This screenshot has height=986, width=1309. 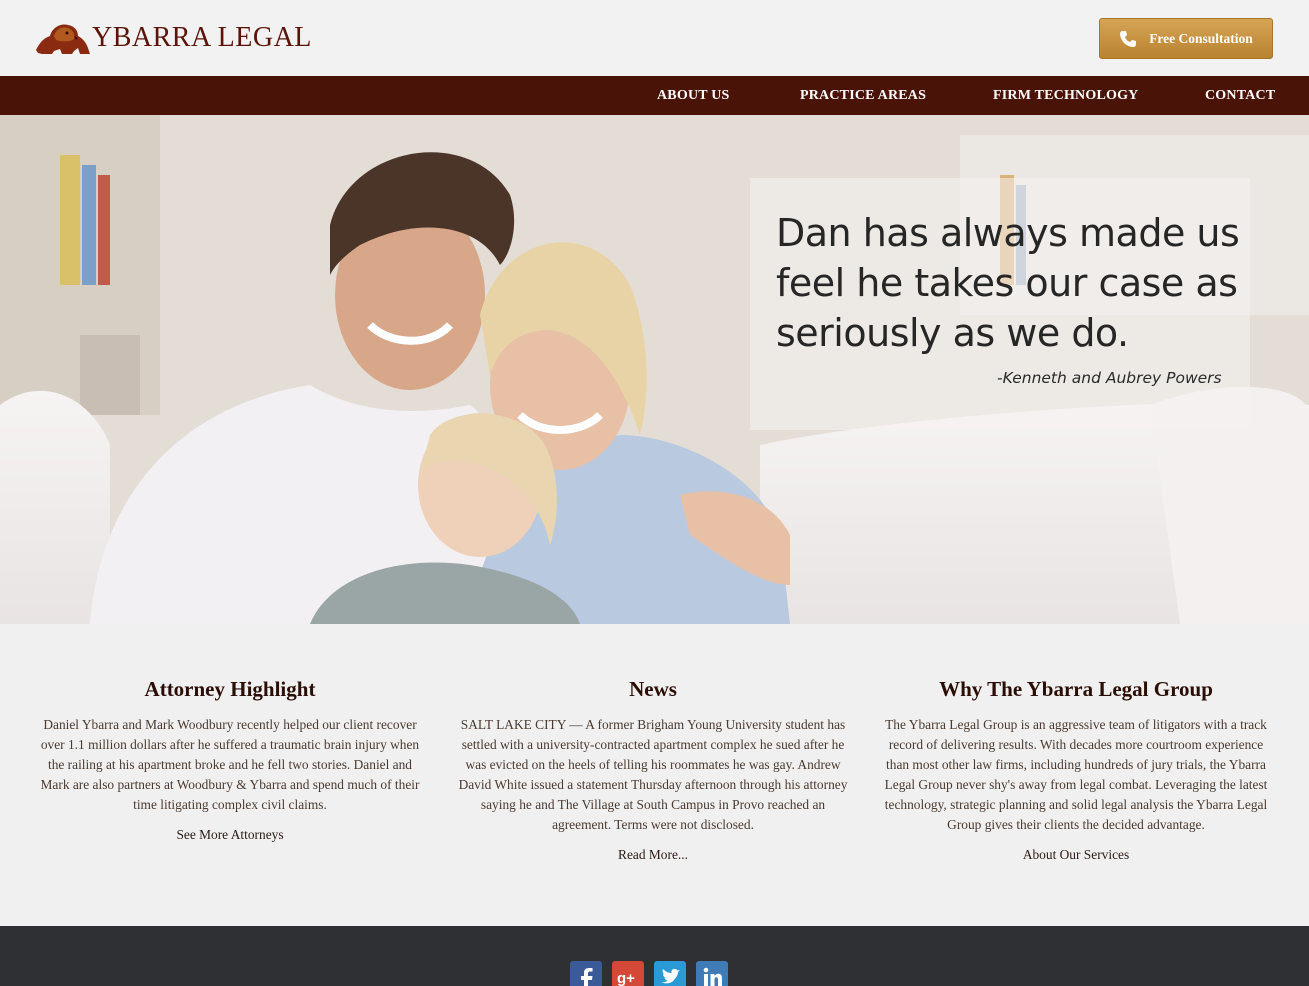 I want to click on google-plus-icon: g+, so click(x=628, y=973).